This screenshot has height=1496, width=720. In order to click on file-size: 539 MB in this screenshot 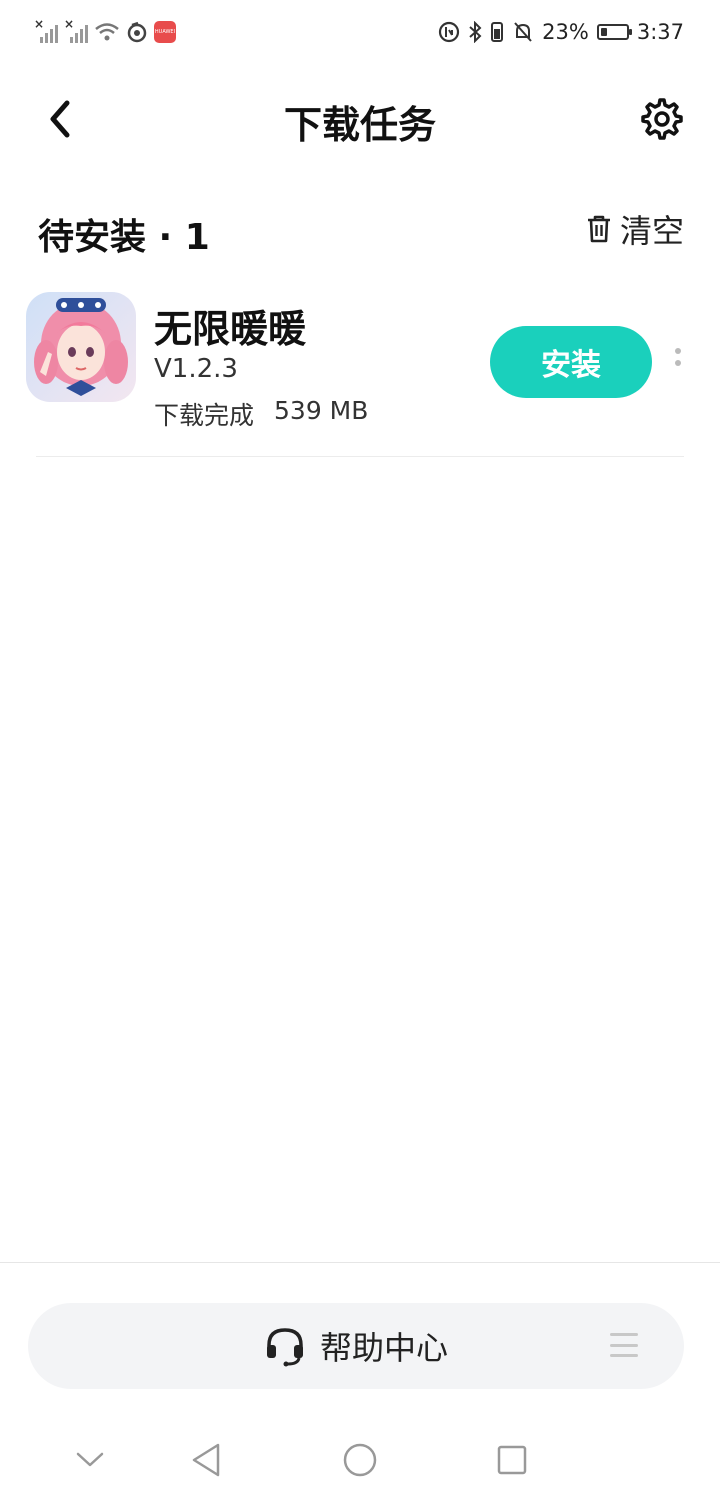, I will do `click(321, 410)`.